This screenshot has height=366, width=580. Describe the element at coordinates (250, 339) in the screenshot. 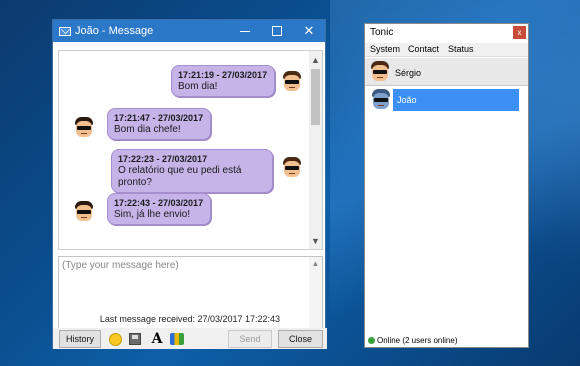

I see `send-button: Send` at that location.